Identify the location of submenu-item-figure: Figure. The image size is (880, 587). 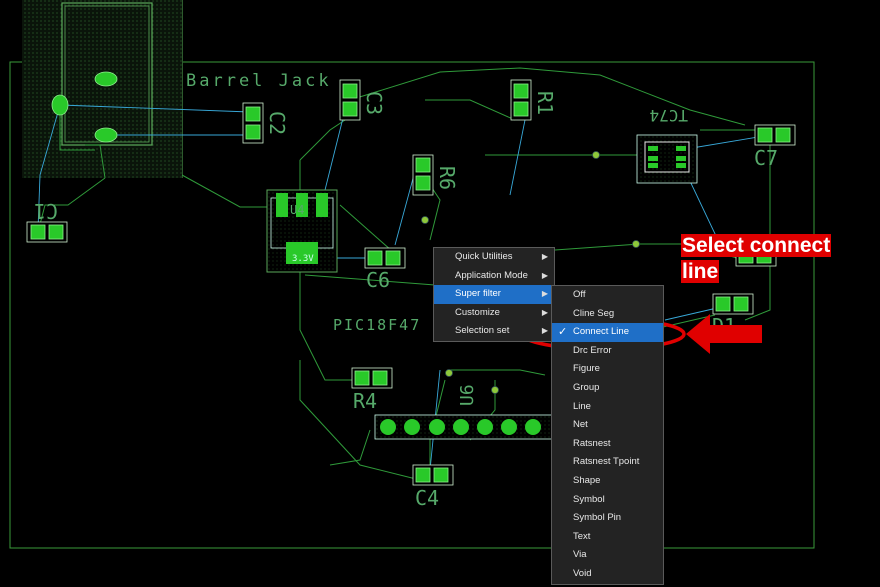
(607, 369).